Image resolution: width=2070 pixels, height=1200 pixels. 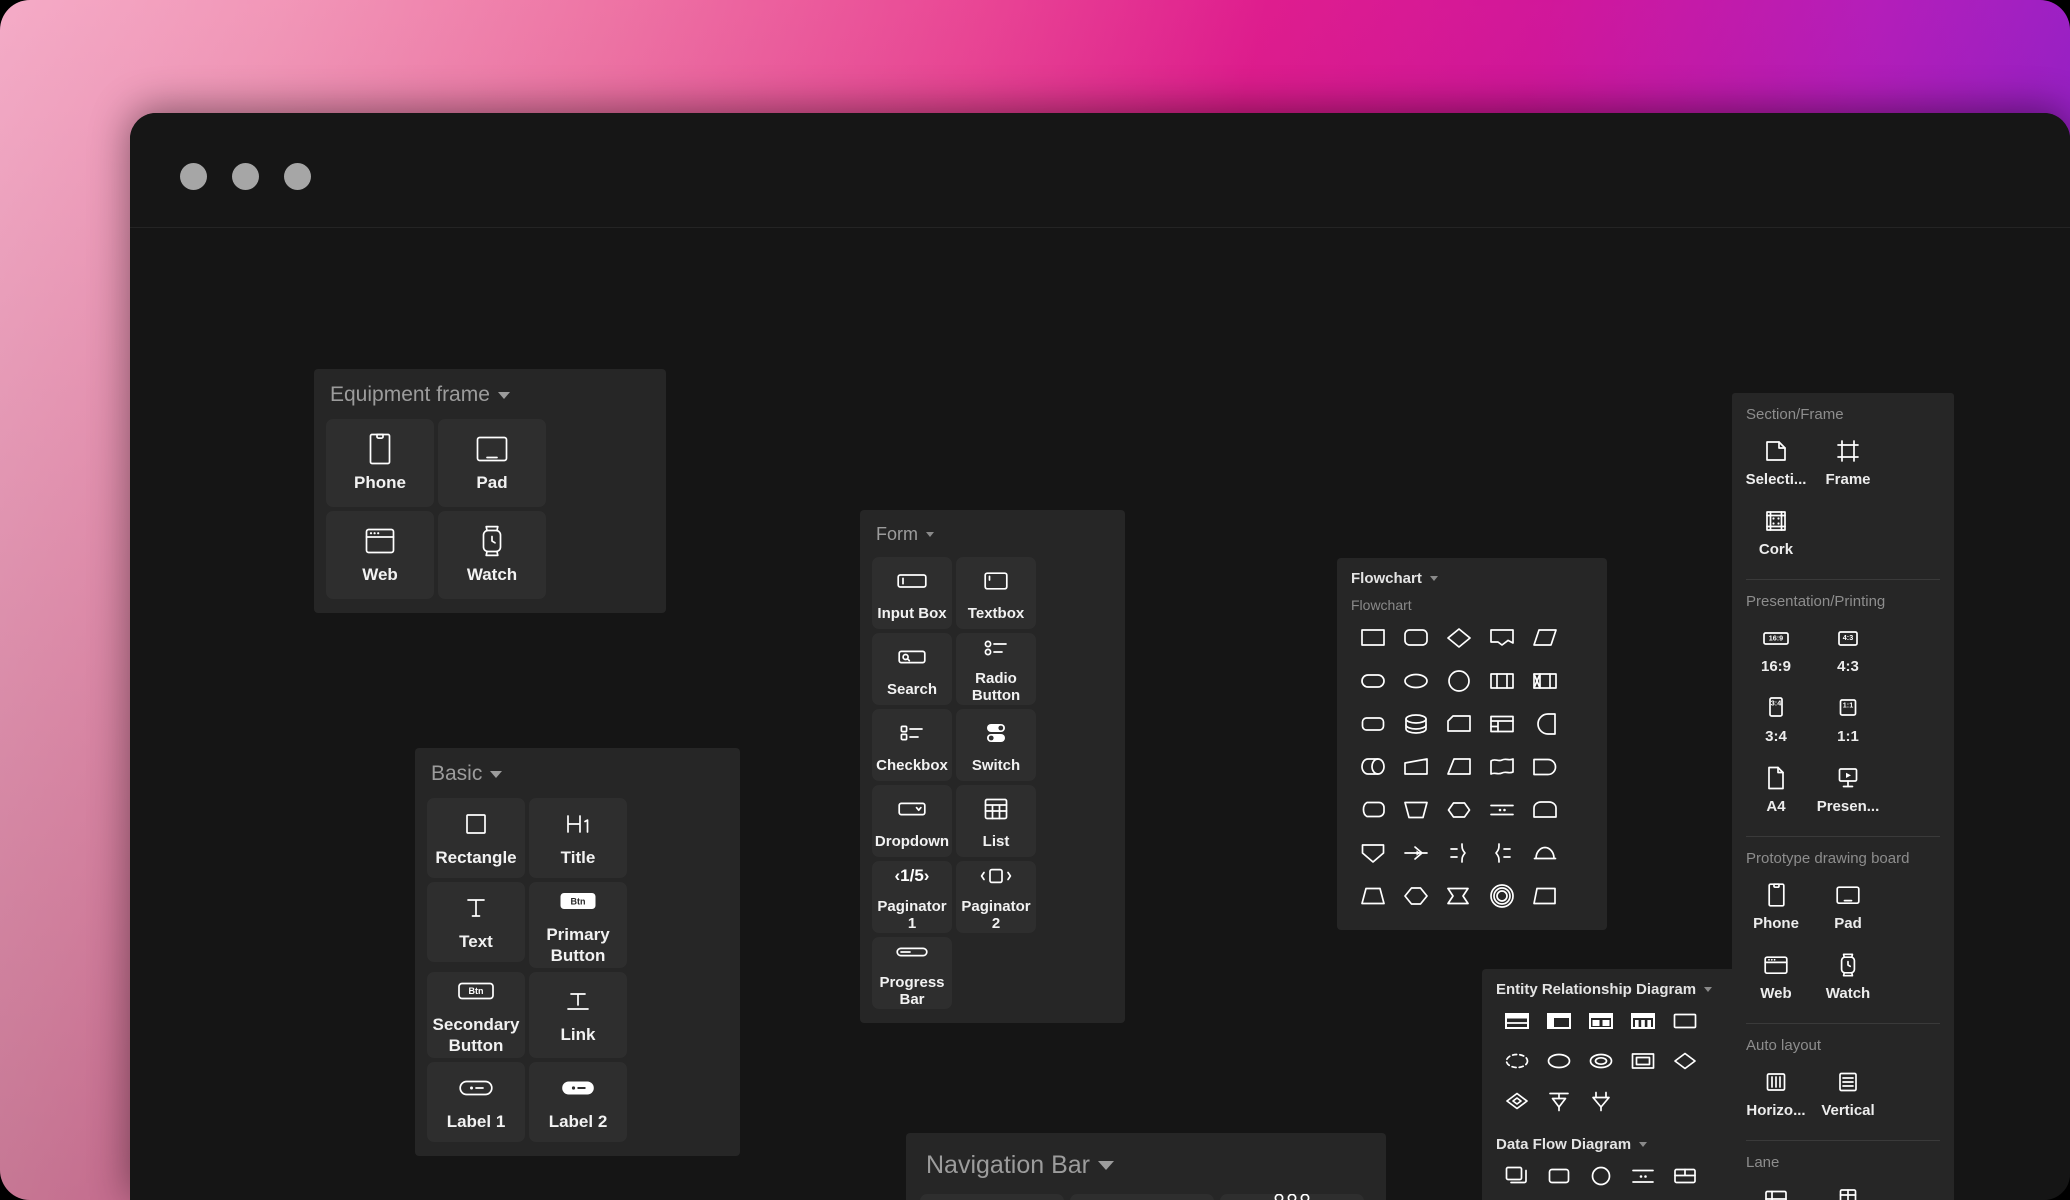 What do you see at coordinates (912, 973) in the screenshot?
I see `tile-progress-bar: Progress Bar` at bounding box center [912, 973].